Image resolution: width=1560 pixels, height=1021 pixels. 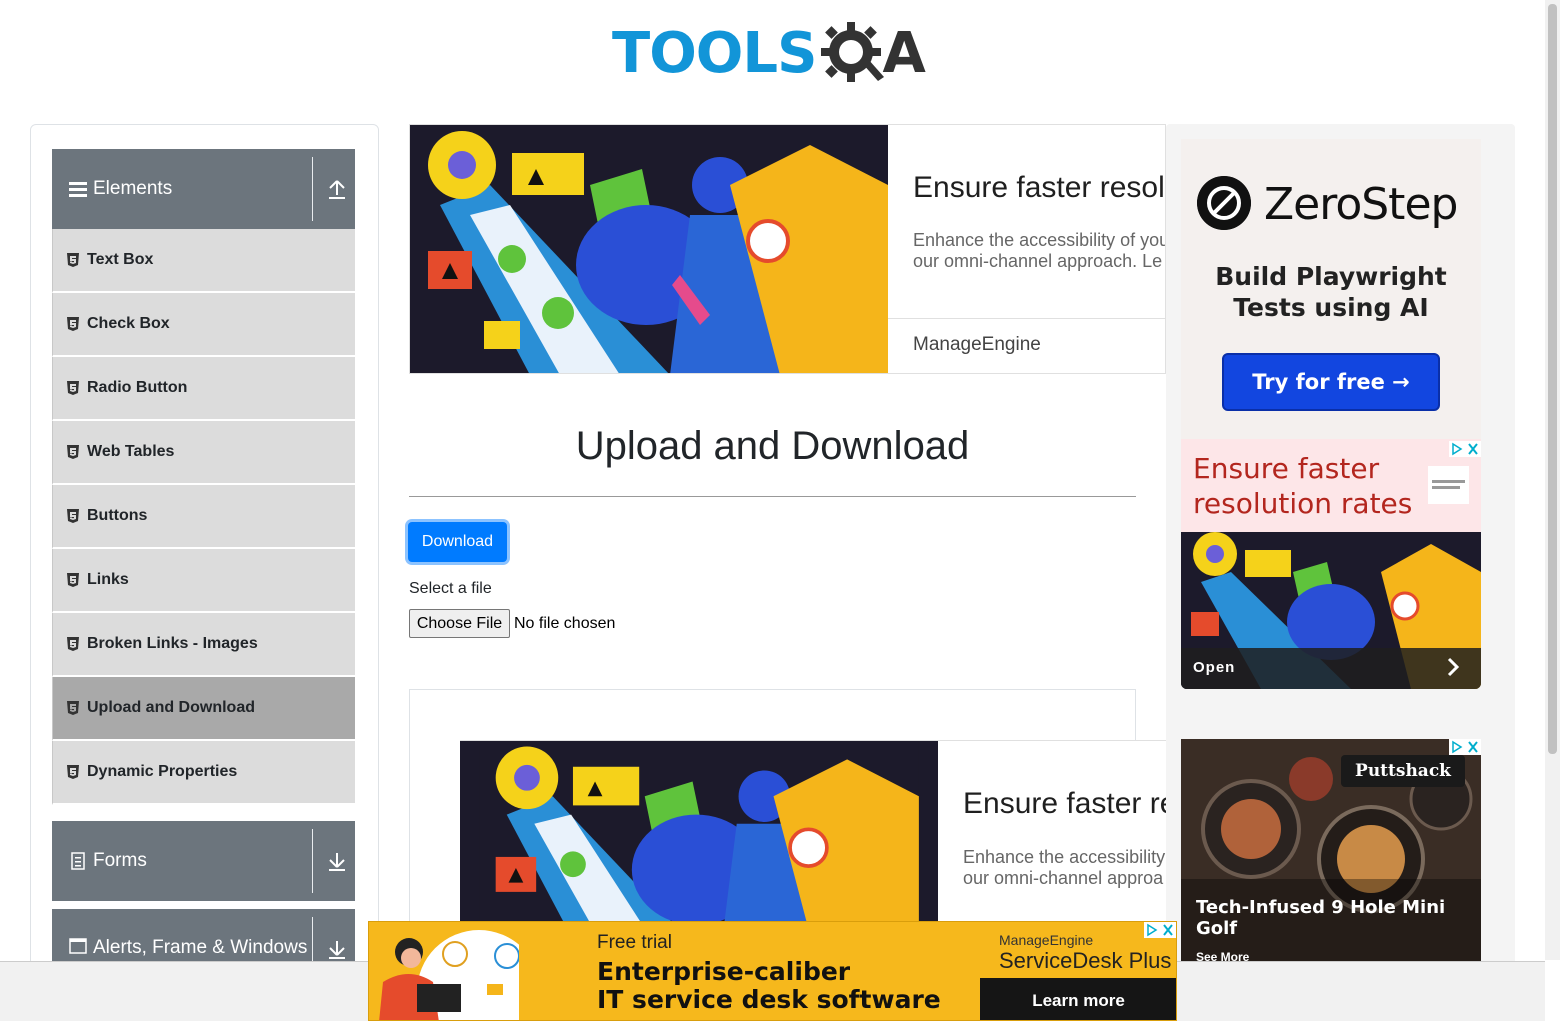 What do you see at coordinates (1361, 204) in the screenshot?
I see `zerostep-brand: ZeroStep` at bounding box center [1361, 204].